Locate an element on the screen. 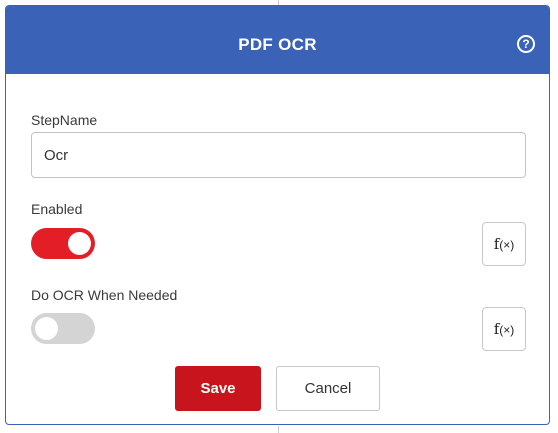  step-name-input is located at coordinates (278, 155).